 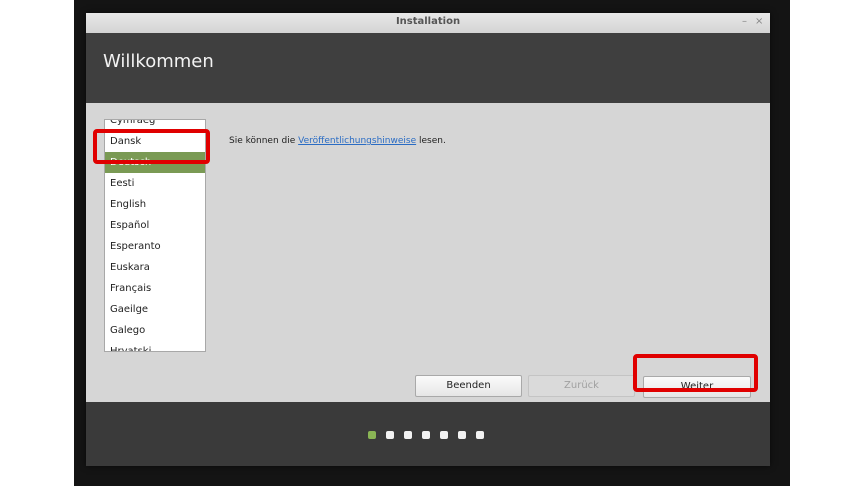 What do you see at coordinates (155, 225) in the screenshot?
I see `language-item: Español` at bounding box center [155, 225].